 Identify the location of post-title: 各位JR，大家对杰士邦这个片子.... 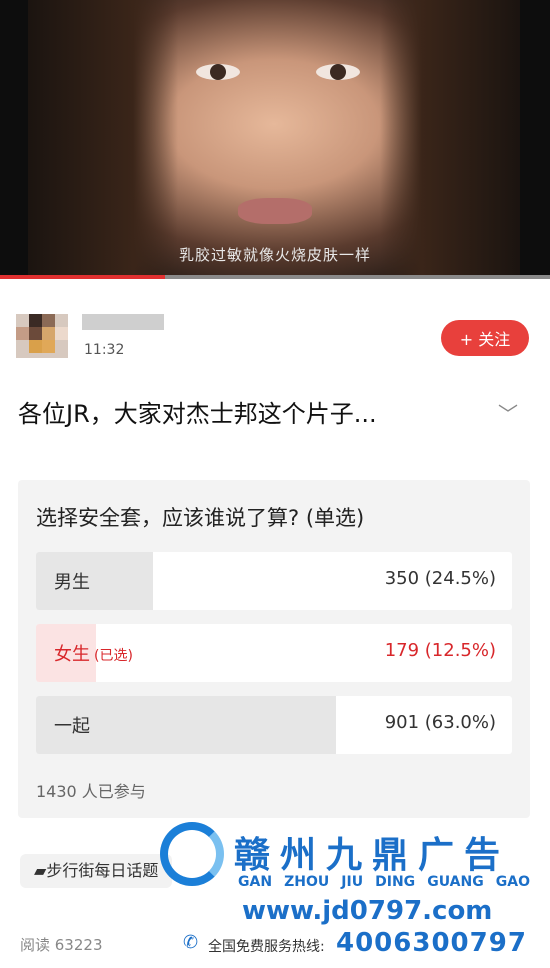
(197, 411).